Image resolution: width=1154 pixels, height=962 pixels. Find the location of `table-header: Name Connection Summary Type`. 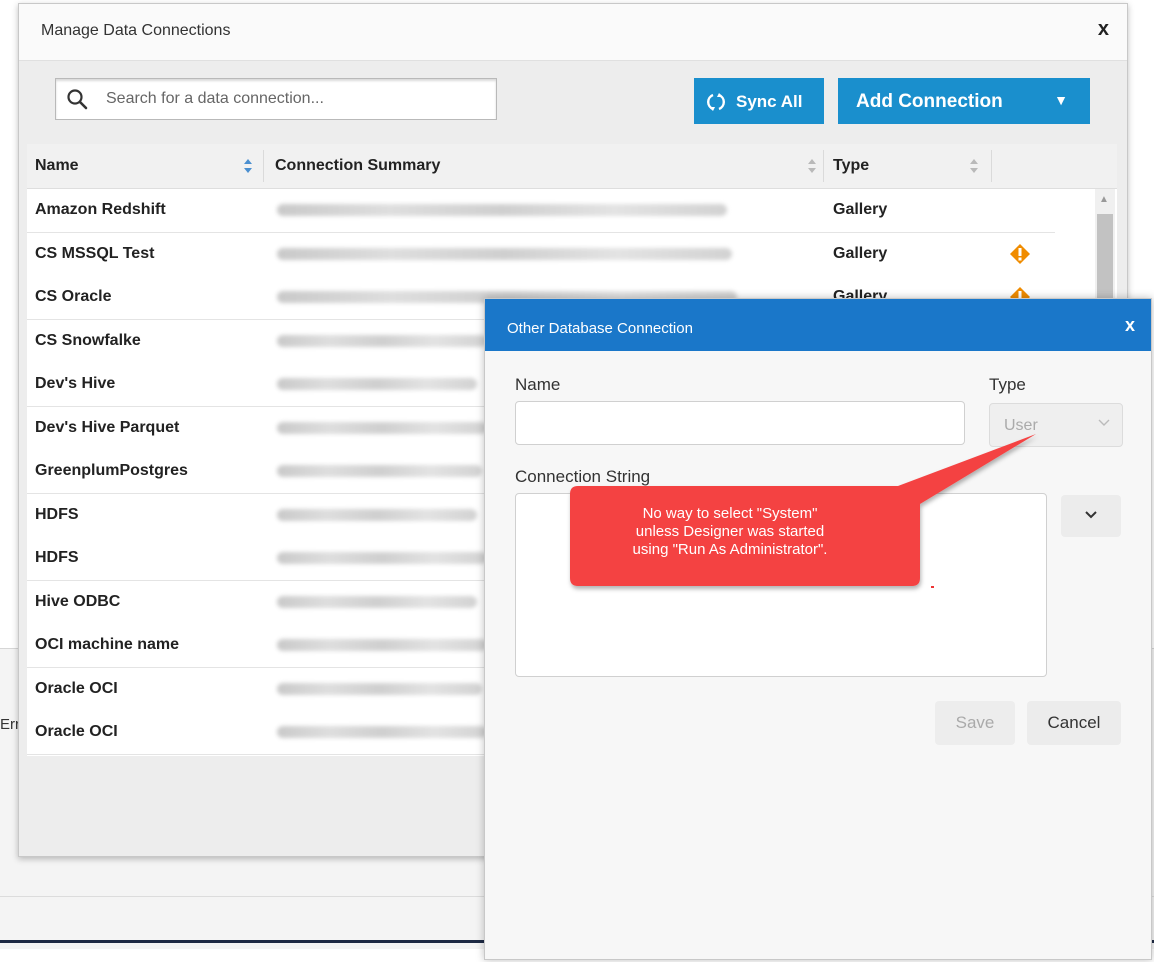

table-header: Name Connection Summary Type is located at coordinates (572, 166).